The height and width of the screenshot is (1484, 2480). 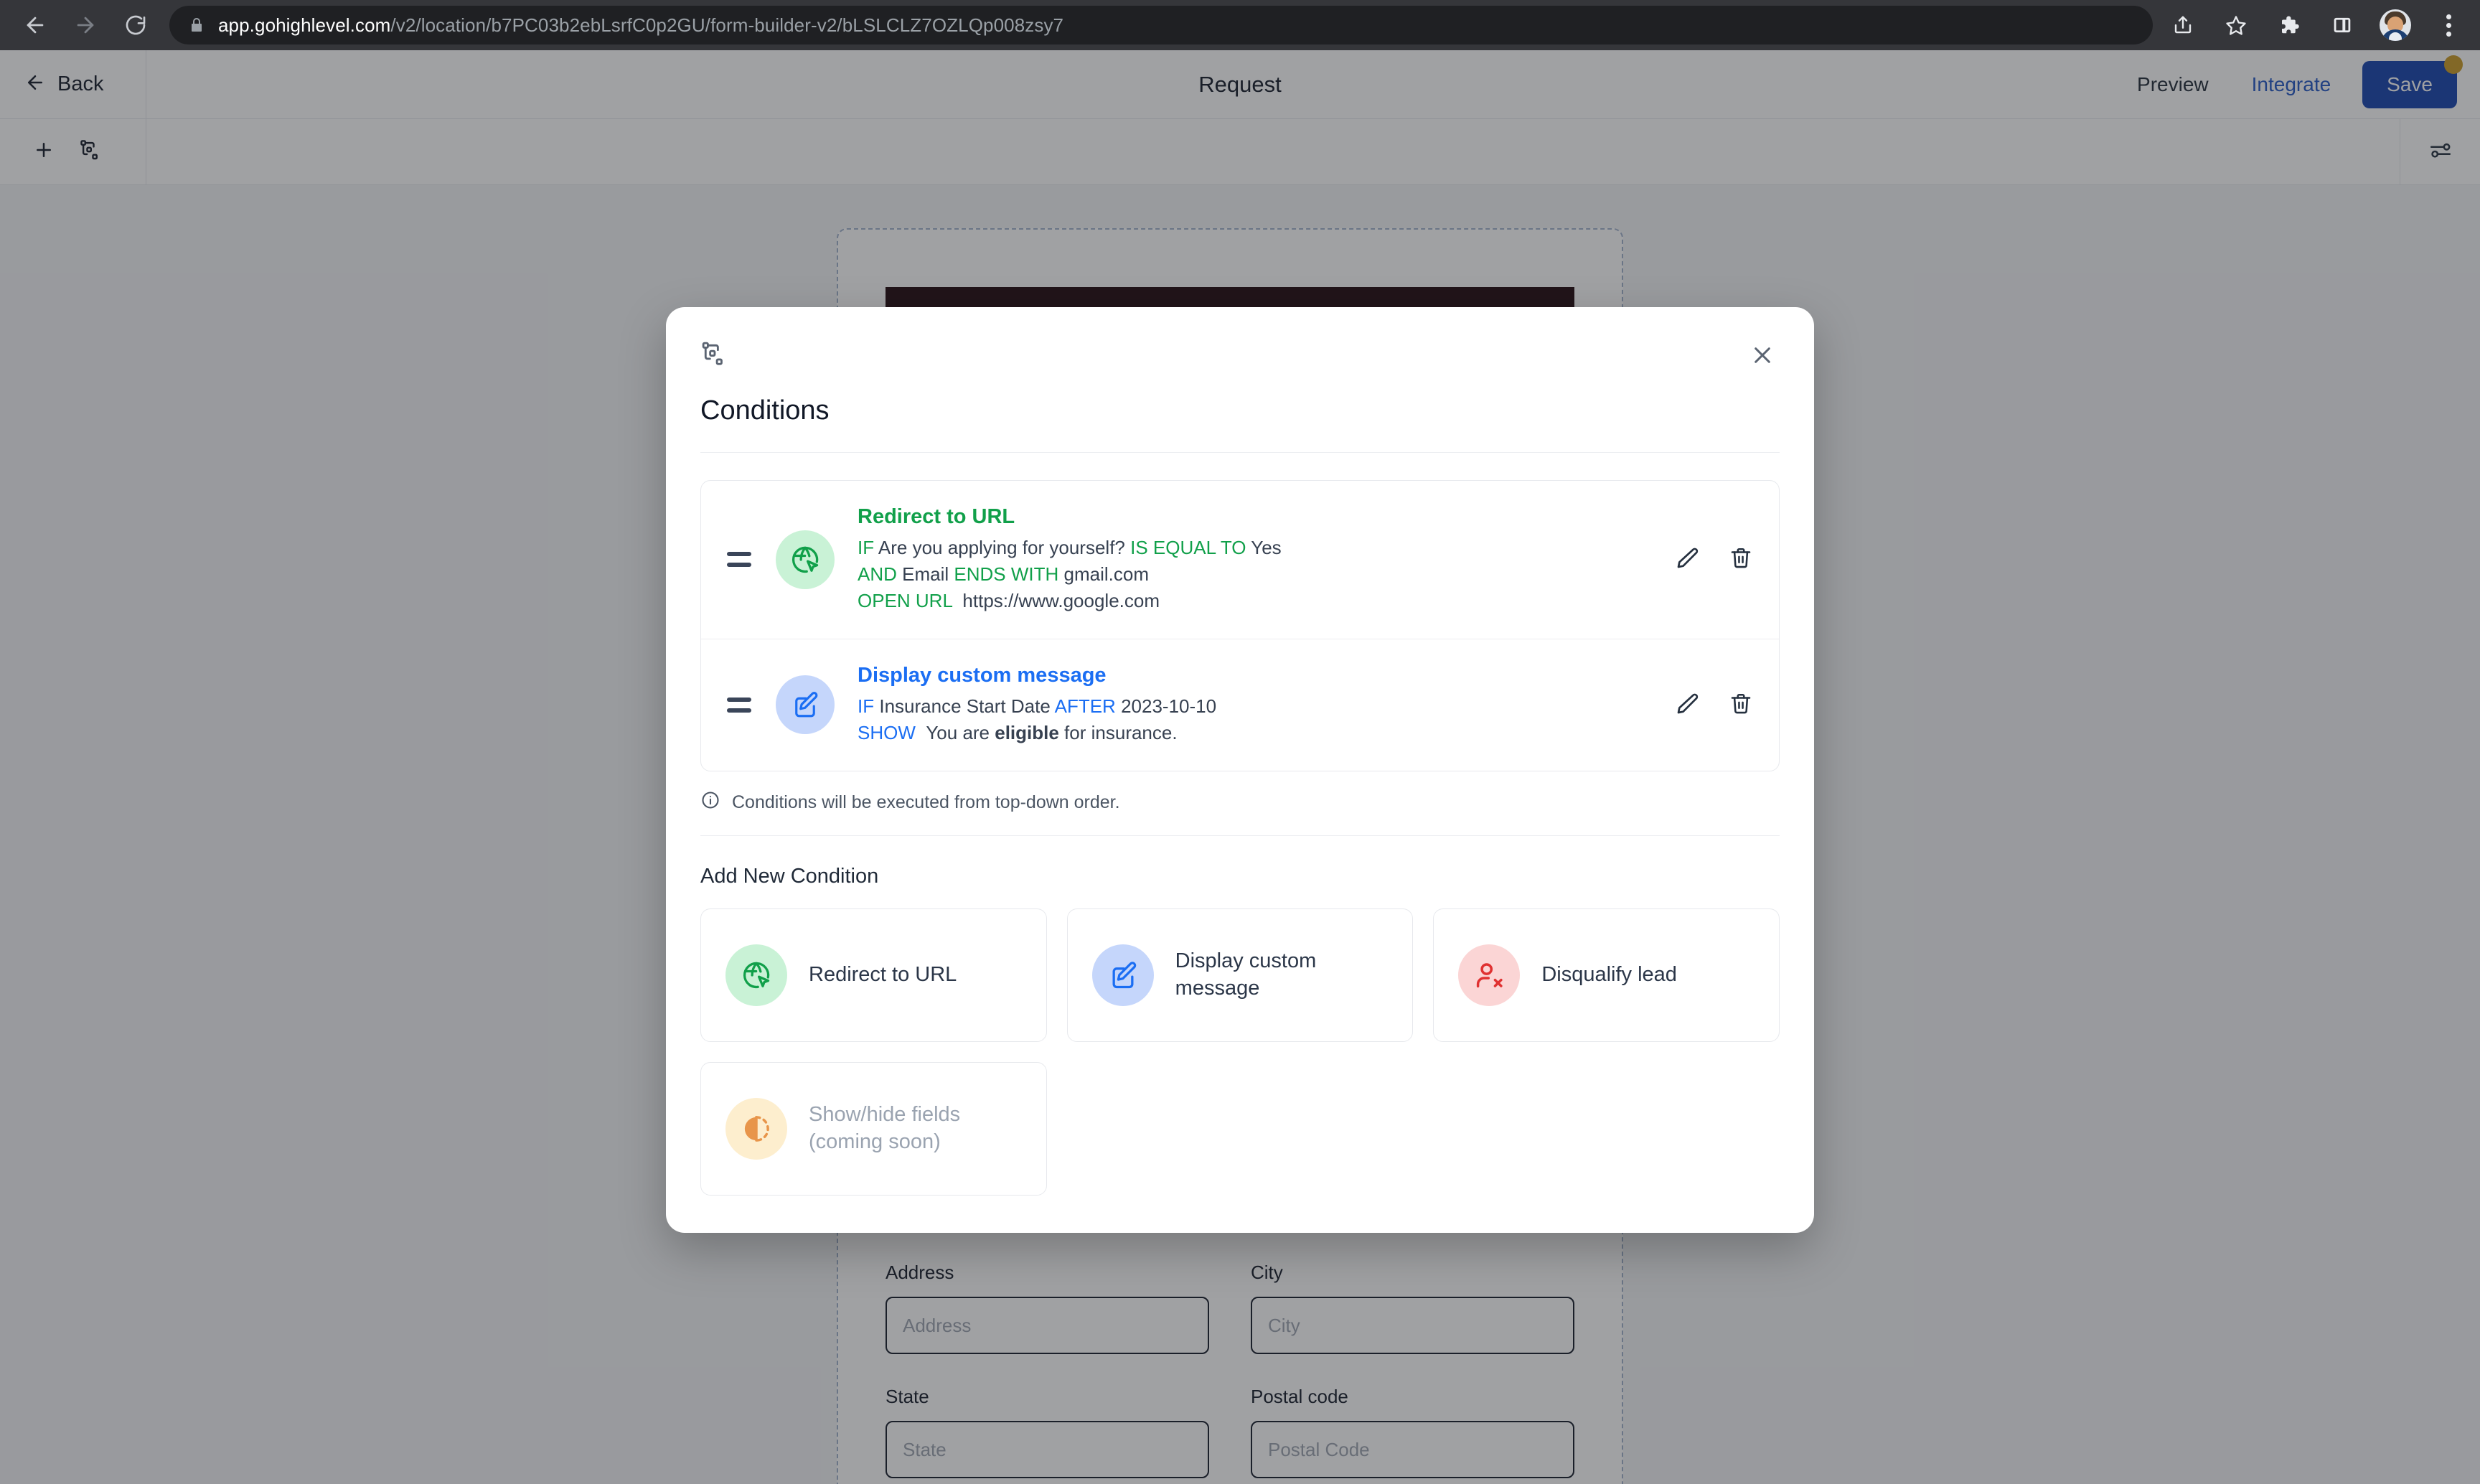 What do you see at coordinates (1256, 574) in the screenshot?
I see `condition-rule-line: AND Email ENDS WITH gmail.com` at bounding box center [1256, 574].